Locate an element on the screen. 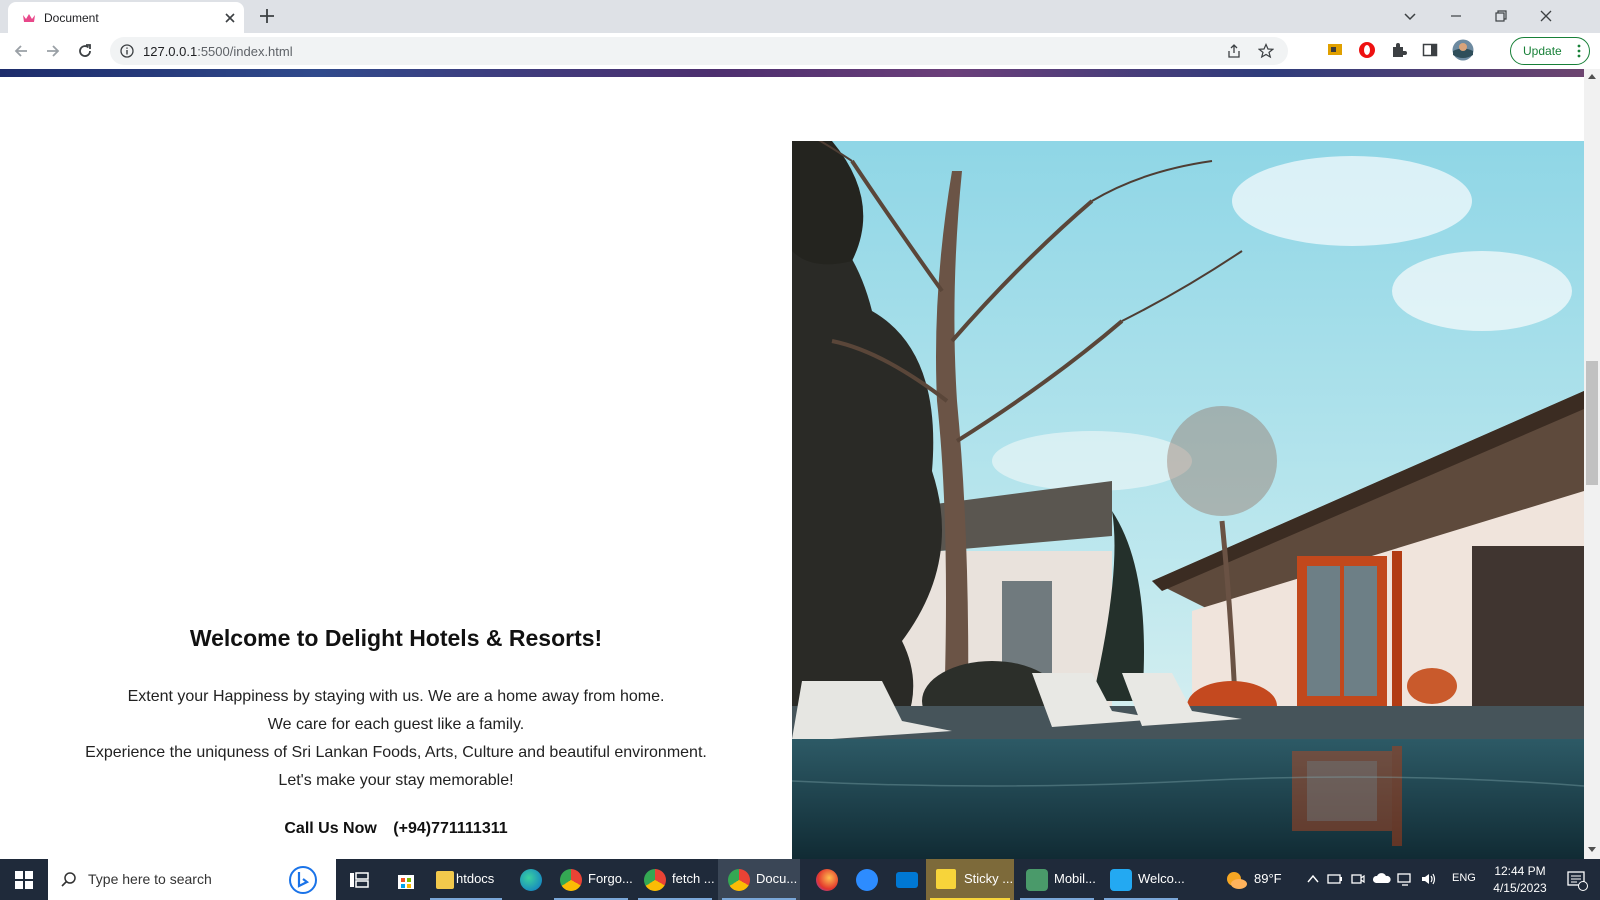 This screenshot has height=900, width=1600. update-button: Update is located at coordinates (1550, 51).